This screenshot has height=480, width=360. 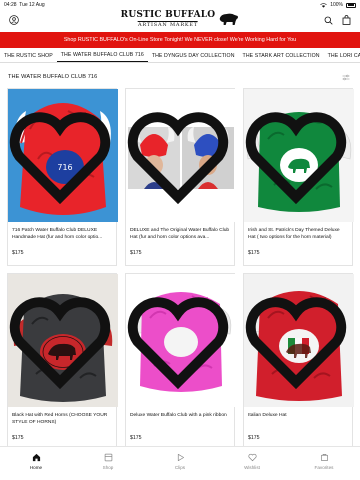 What do you see at coordinates (180, 77) in the screenshot?
I see `collection-header: THE WATER BUFFALO CLUB 716` at bounding box center [180, 77].